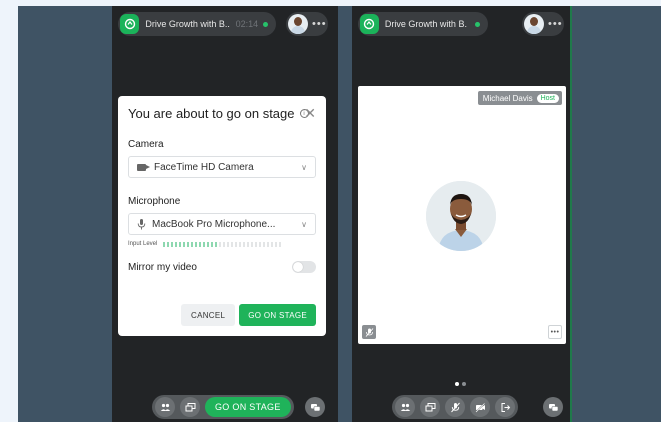  Describe the element at coordinates (507, 98) in the screenshot. I see `speaker-name: Michael Davis` at that location.